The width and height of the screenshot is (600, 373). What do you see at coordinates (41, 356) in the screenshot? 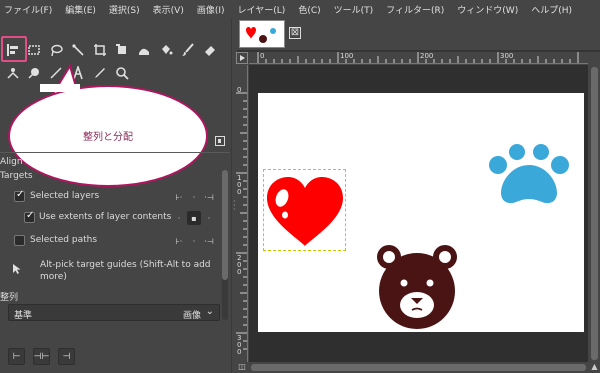
I see `align-hcenter-button: ⊣⊢` at bounding box center [41, 356].